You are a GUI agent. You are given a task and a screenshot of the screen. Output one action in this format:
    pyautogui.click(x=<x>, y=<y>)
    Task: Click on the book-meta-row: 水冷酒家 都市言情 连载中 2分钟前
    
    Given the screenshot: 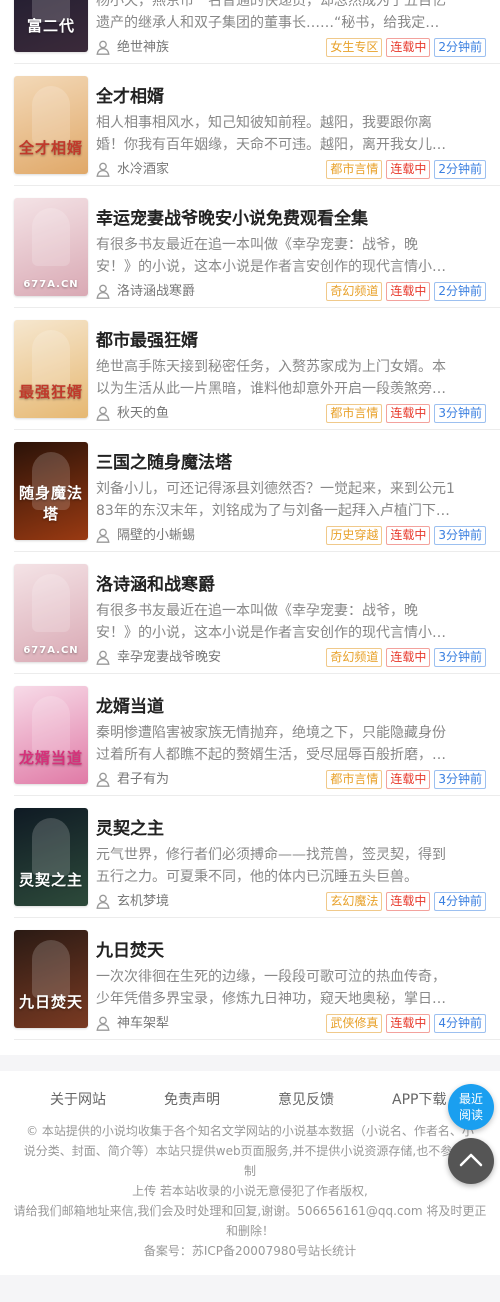 What is the action you would take?
    pyautogui.click(x=291, y=170)
    